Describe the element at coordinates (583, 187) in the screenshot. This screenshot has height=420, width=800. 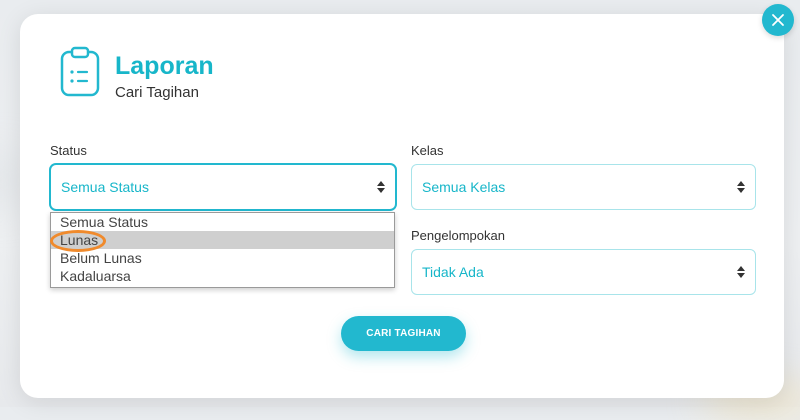
I see `kelas-select: Semua Kelas` at that location.